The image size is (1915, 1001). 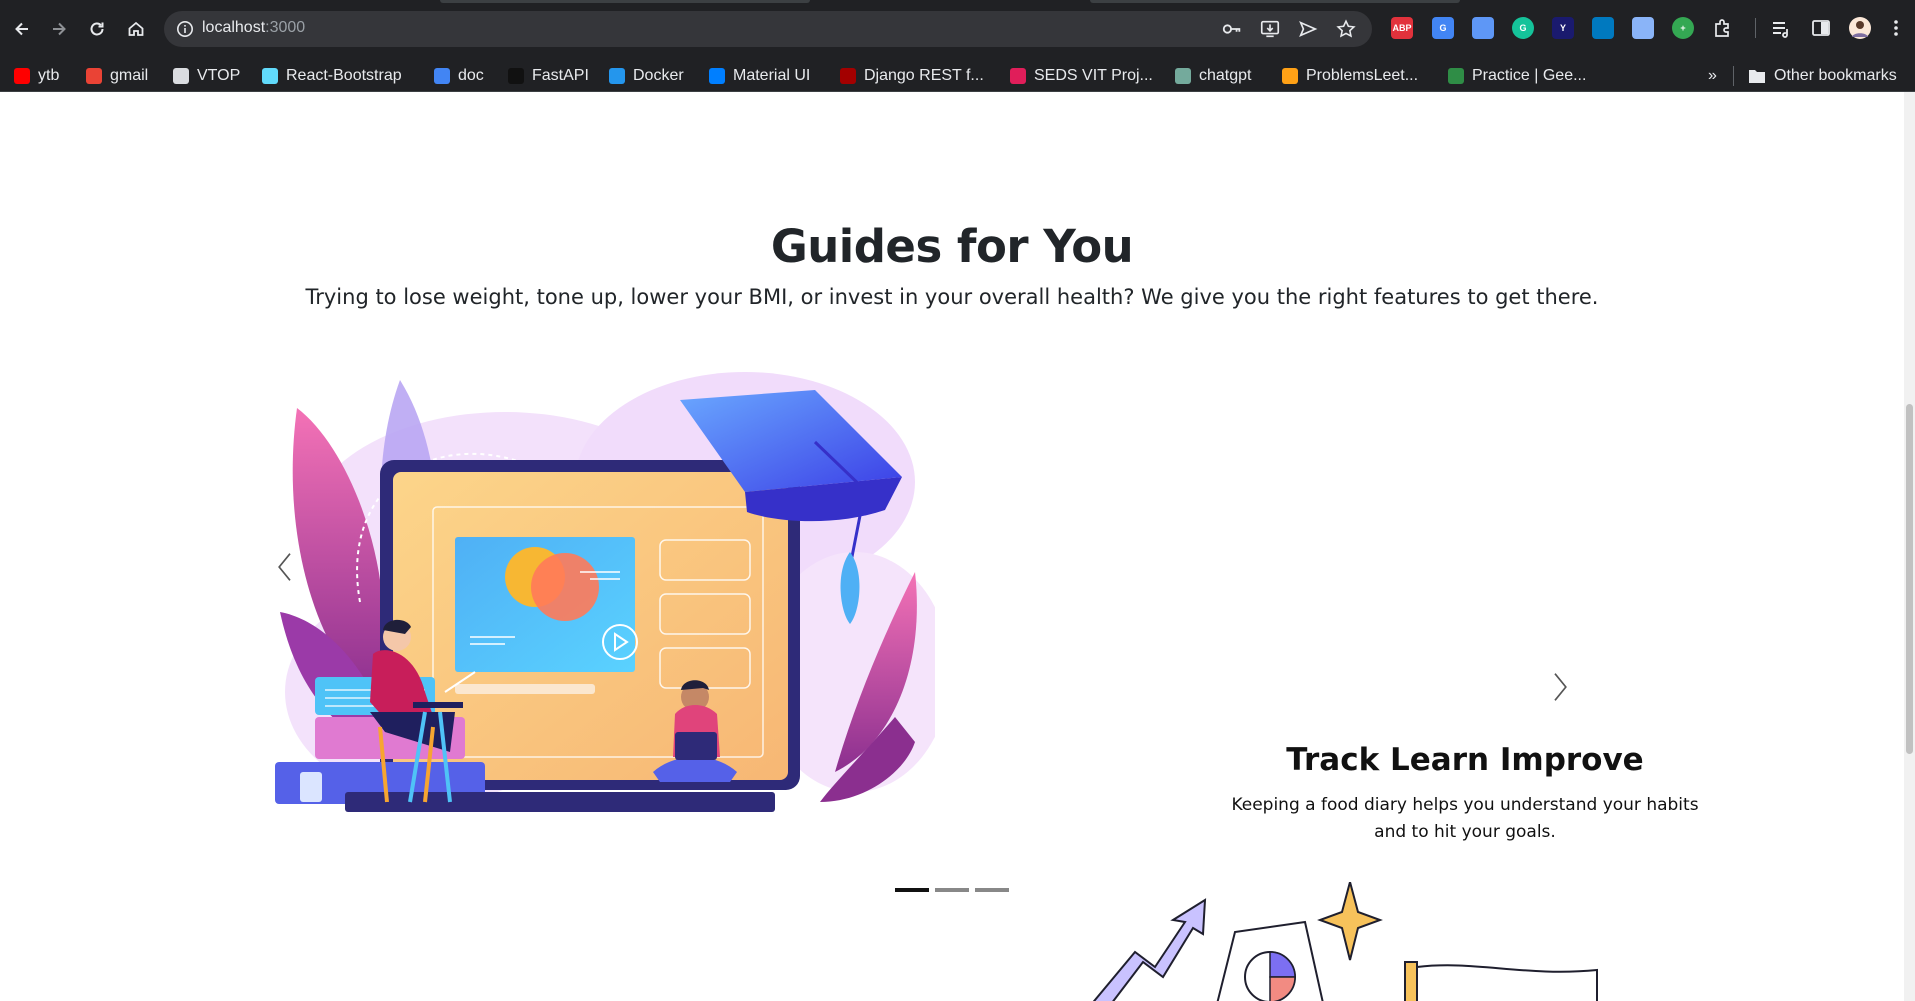 I want to click on carousel-caption-title: Track Learn Improve, so click(x=1465, y=760).